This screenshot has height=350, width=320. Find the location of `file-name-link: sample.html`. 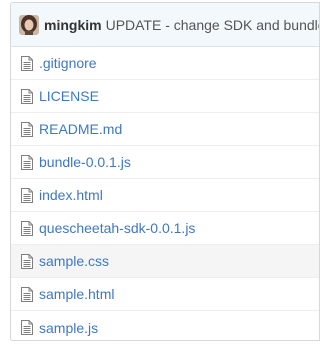

file-name-link: sample.html is located at coordinates (76, 294).